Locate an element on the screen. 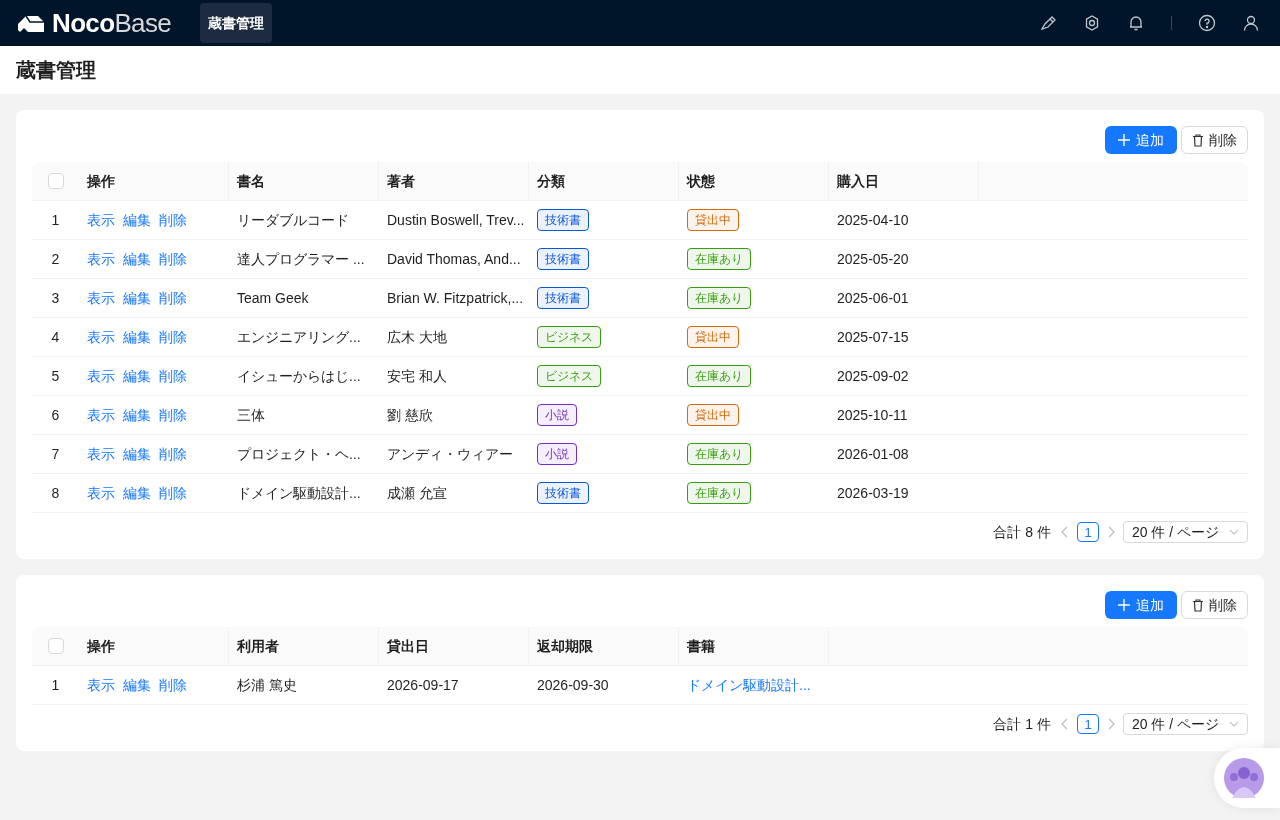 This screenshot has height=820, width=1280. column-header: 書名 is located at coordinates (251, 181).